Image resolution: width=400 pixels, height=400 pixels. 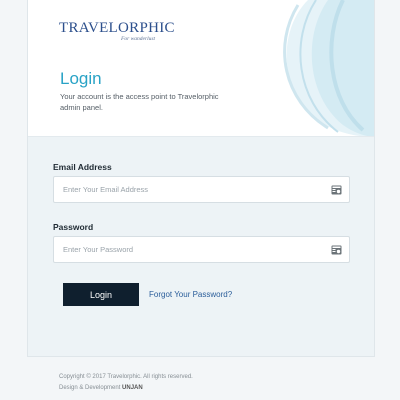 I want to click on password-field, so click(x=201, y=249).